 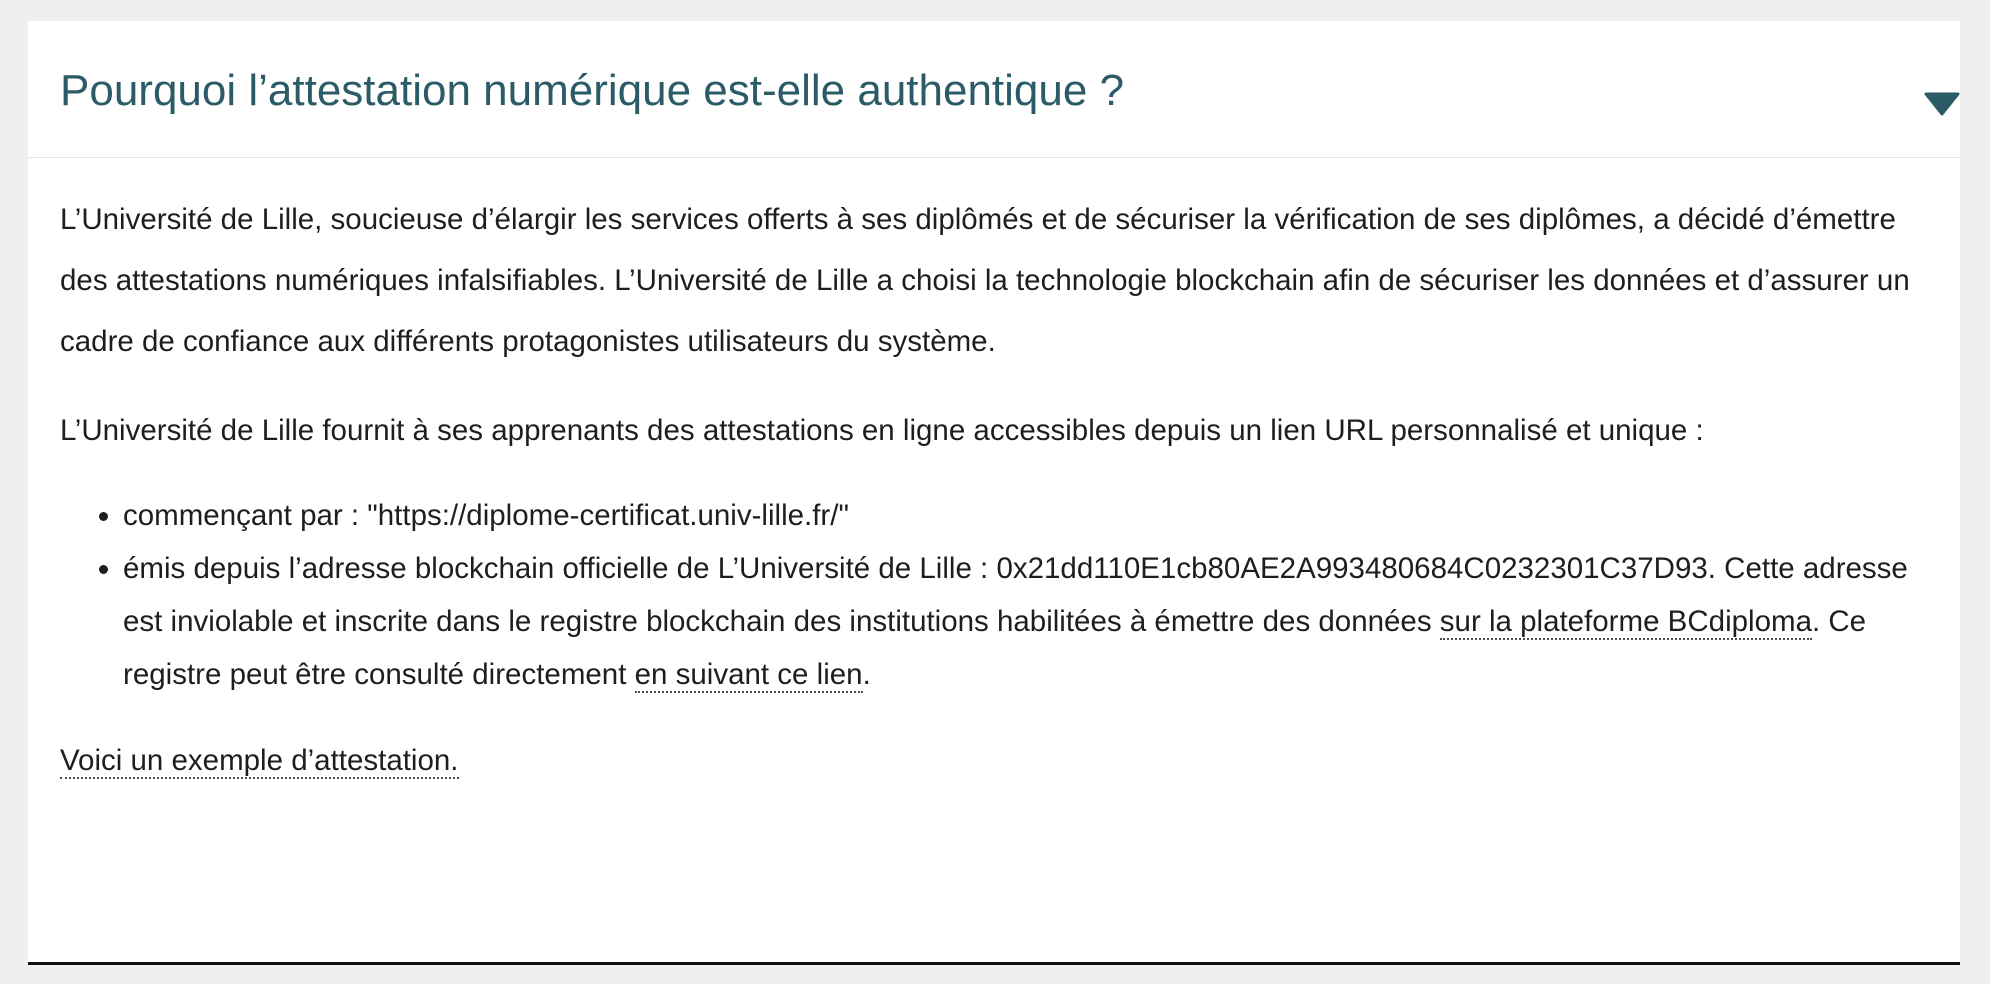 I want to click on example-paragraph: Voici un exemple d’attestation., so click(x=989, y=760).